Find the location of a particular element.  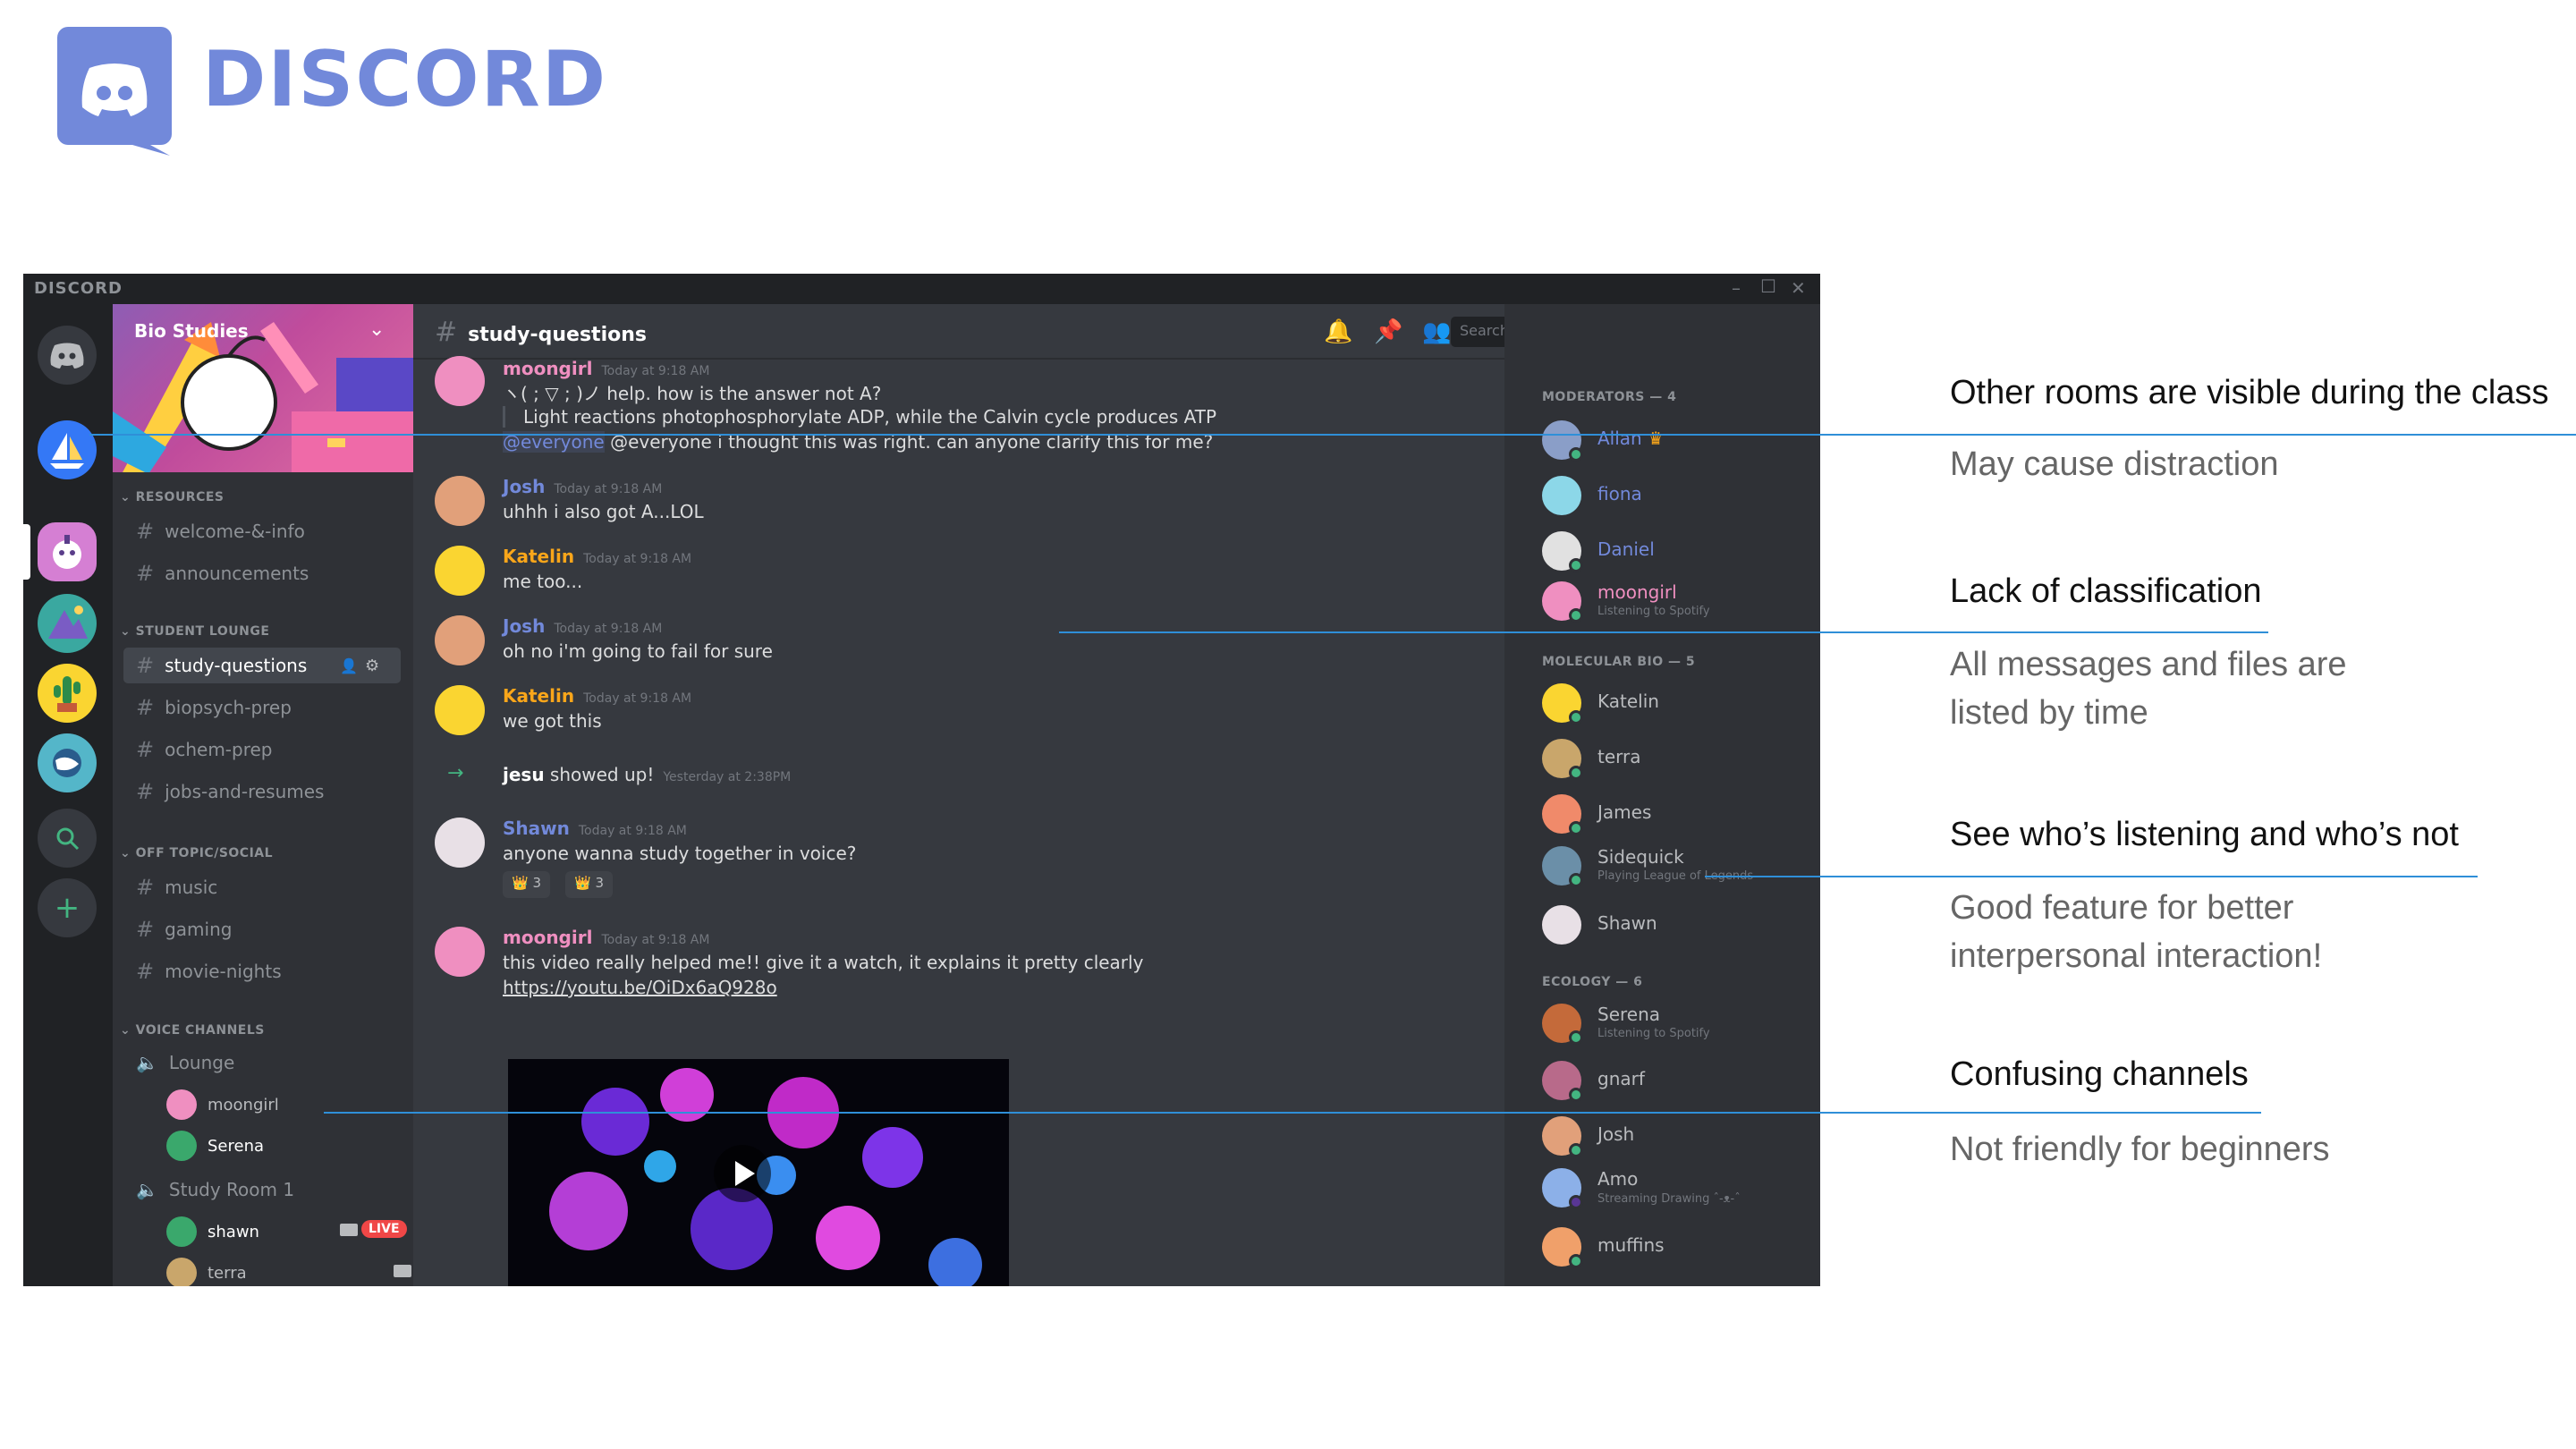

titlebar: DISCORD – ☐ ✕ is located at coordinates (921, 289).